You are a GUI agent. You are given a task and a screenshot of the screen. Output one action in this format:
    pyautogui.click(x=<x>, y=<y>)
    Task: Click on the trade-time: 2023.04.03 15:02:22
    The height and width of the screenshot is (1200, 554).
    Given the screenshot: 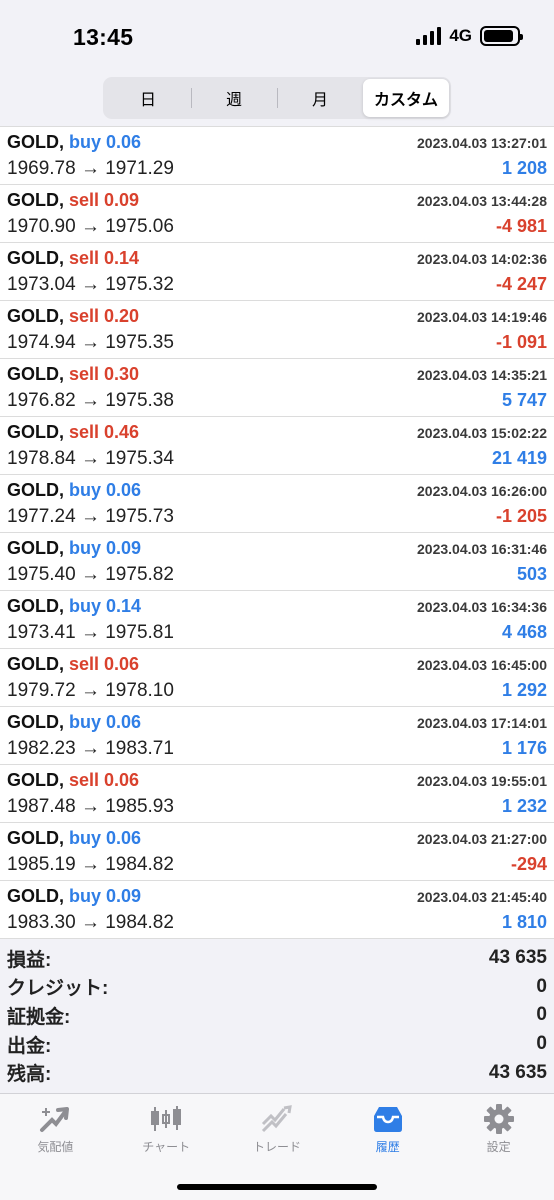 What is the action you would take?
    pyautogui.click(x=482, y=433)
    